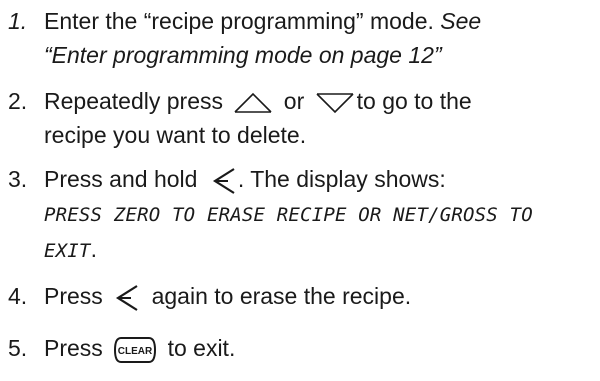 The height and width of the screenshot is (381, 600). Describe the element at coordinates (18, 348) in the screenshot. I see `step-number: 5.` at that location.